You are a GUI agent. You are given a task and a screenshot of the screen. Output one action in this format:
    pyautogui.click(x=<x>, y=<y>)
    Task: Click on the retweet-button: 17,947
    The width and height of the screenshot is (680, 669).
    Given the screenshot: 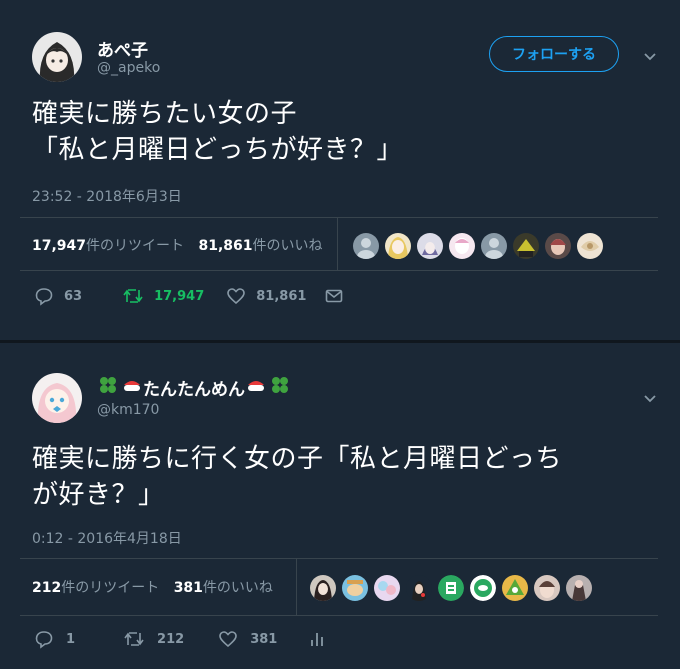 What is the action you would take?
    pyautogui.click(x=163, y=296)
    